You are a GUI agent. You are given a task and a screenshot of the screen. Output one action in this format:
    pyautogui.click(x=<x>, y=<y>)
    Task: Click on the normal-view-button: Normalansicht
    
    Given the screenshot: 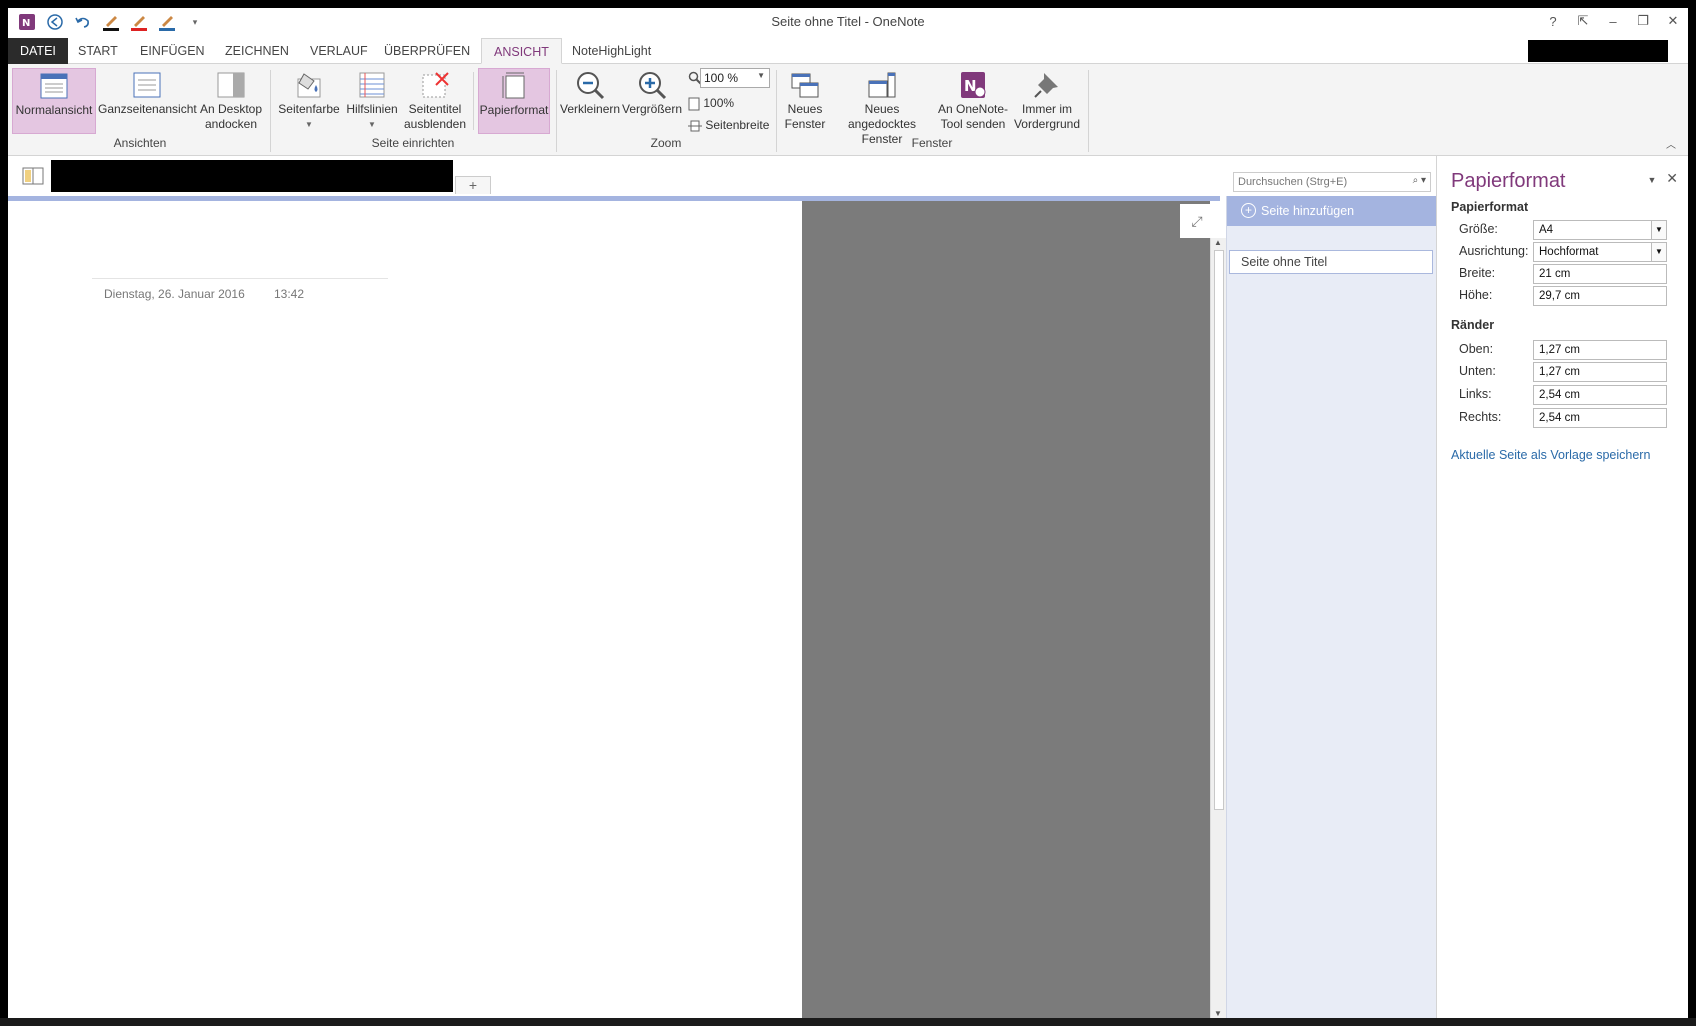 What is the action you would take?
    pyautogui.click(x=54, y=101)
    